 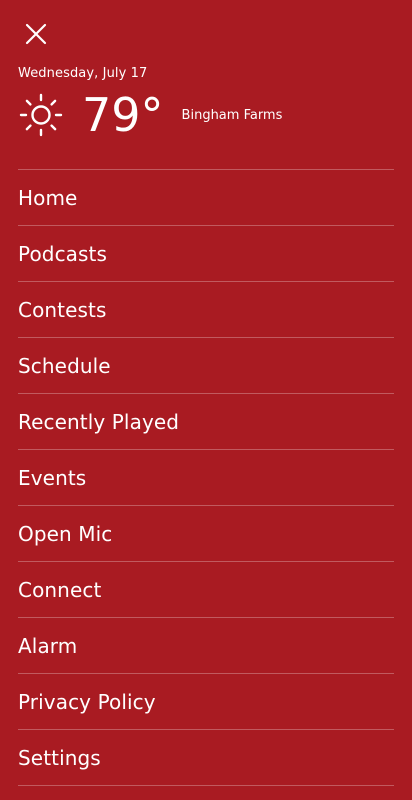 I want to click on menu-item-privacy-policy: Privacy Policy, so click(x=206, y=701).